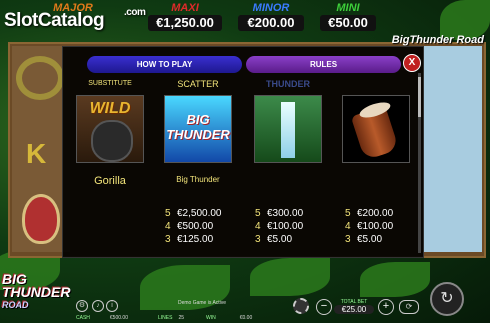 Image resolution: width=490 pixels, height=323 pixels. What do you see at coordinates (198, 179) in the screenshot?
I see `symbol-name: Big Thunder` at bounding box center [198, 179].